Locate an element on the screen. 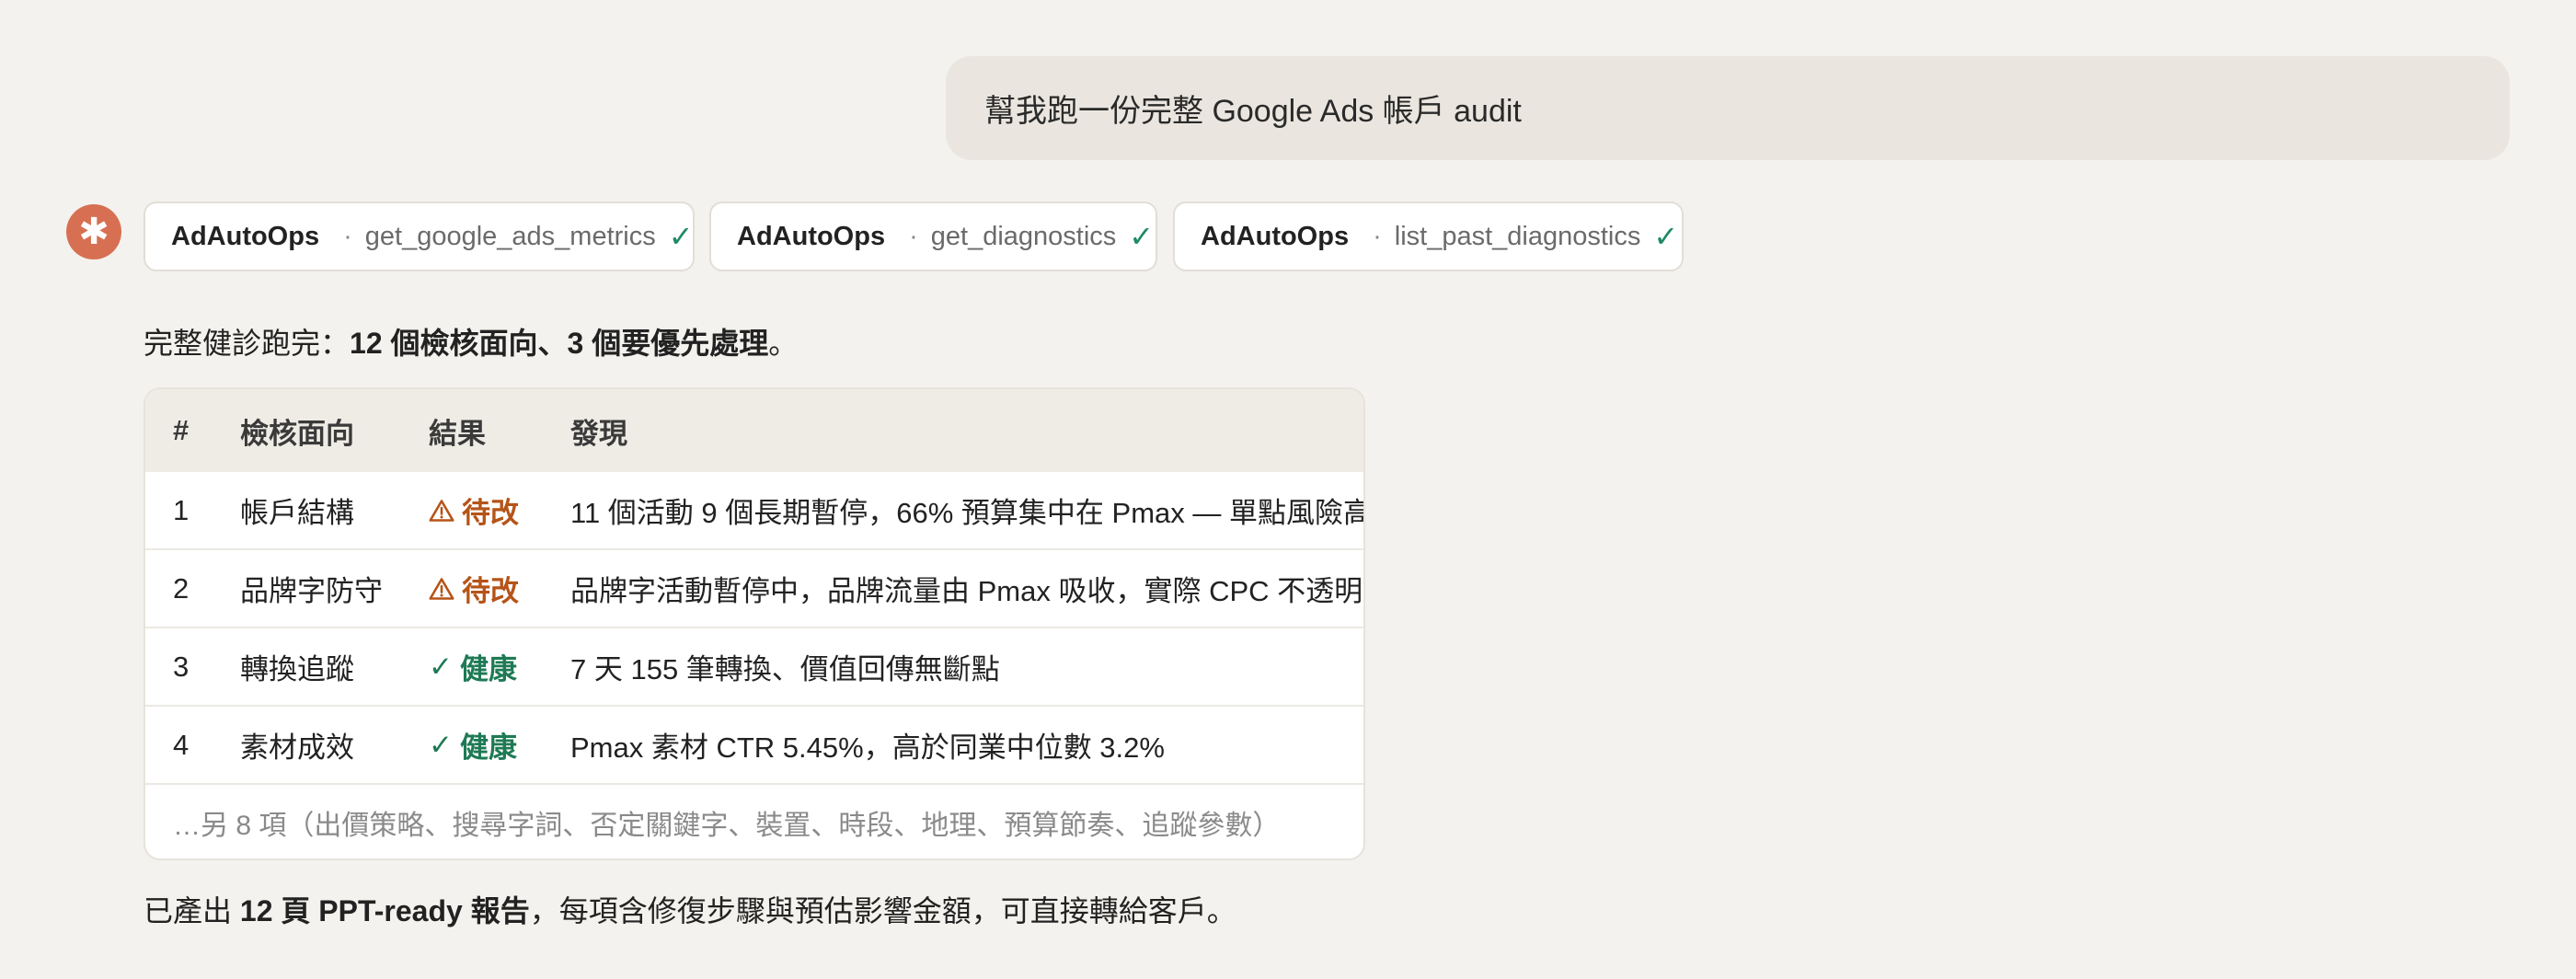 This screenshot has width=2576, height=979. closing-highlight: 12 頁 PPT-ready 報告 is located at coordinates (384, 910).